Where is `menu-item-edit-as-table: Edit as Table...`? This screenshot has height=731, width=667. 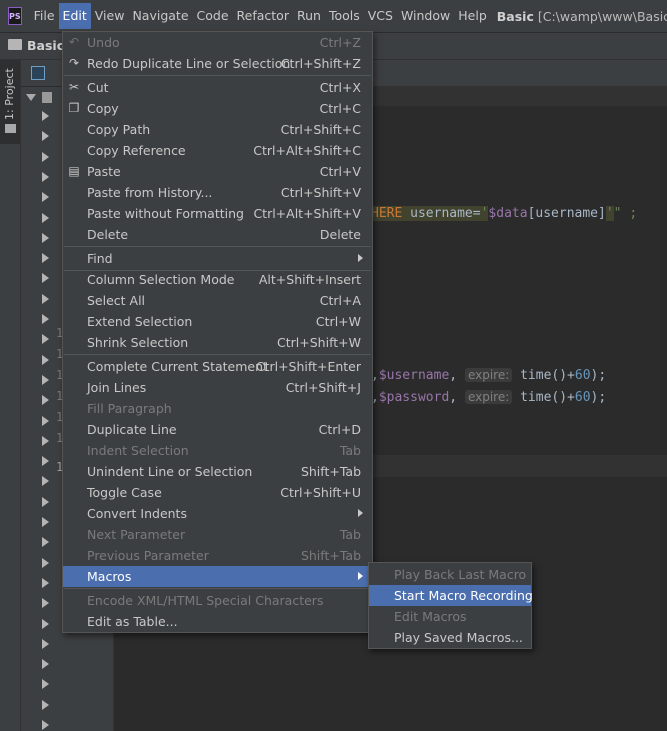 menu-item-edit-as-table: Edit as Table... is located at coordinates (217, 621).